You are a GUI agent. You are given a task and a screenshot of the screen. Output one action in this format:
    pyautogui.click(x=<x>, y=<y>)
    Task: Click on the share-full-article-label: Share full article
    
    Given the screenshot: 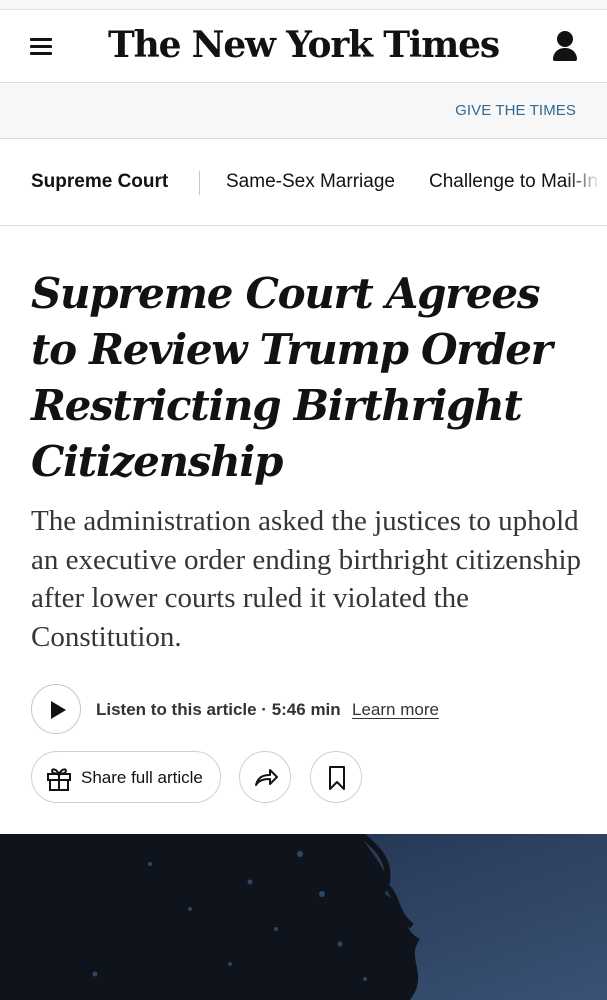 What is the action you would take?
    pyautogui.click(x=142, y=777)
    